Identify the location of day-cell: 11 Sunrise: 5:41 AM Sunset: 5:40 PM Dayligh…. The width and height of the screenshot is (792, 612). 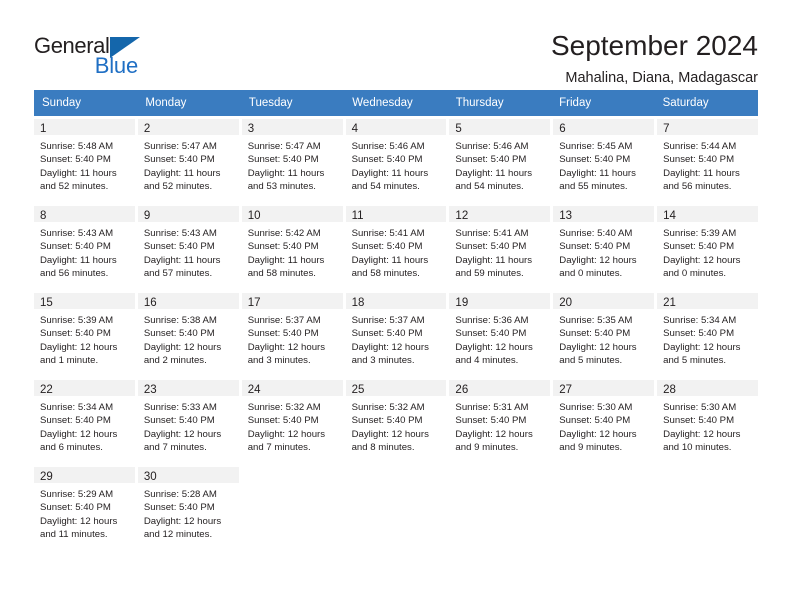
(396, 248).